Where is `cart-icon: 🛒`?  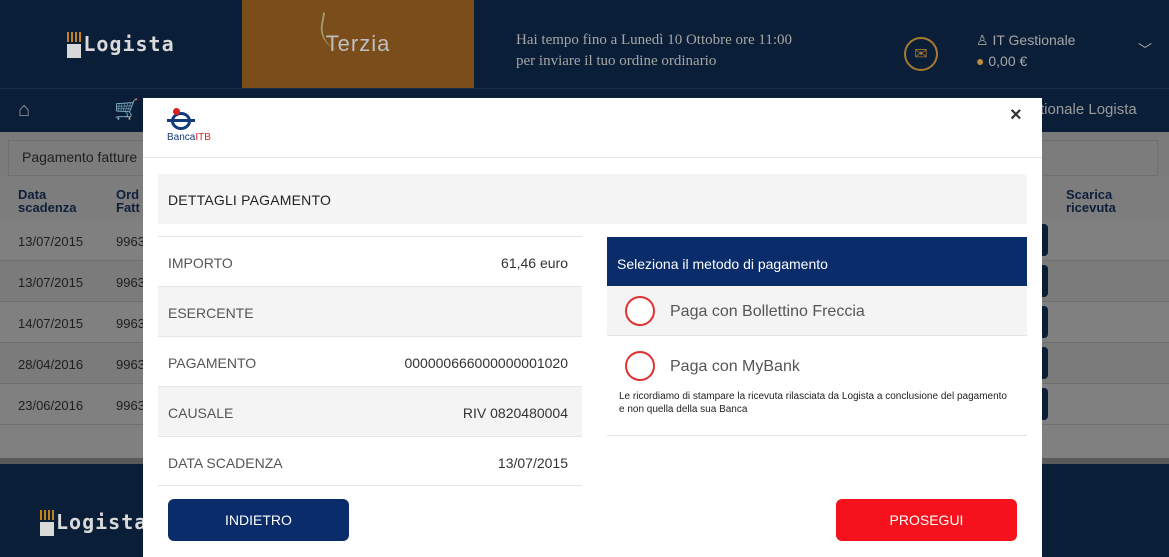
cart-icon: 🛒 is located at coordinates (126, 109).